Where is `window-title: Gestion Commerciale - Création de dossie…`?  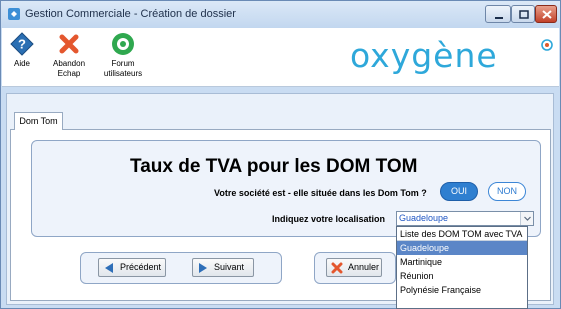
window-title: Gestion Commerciale - Création de dossie… is located at coordinates (130, 14).